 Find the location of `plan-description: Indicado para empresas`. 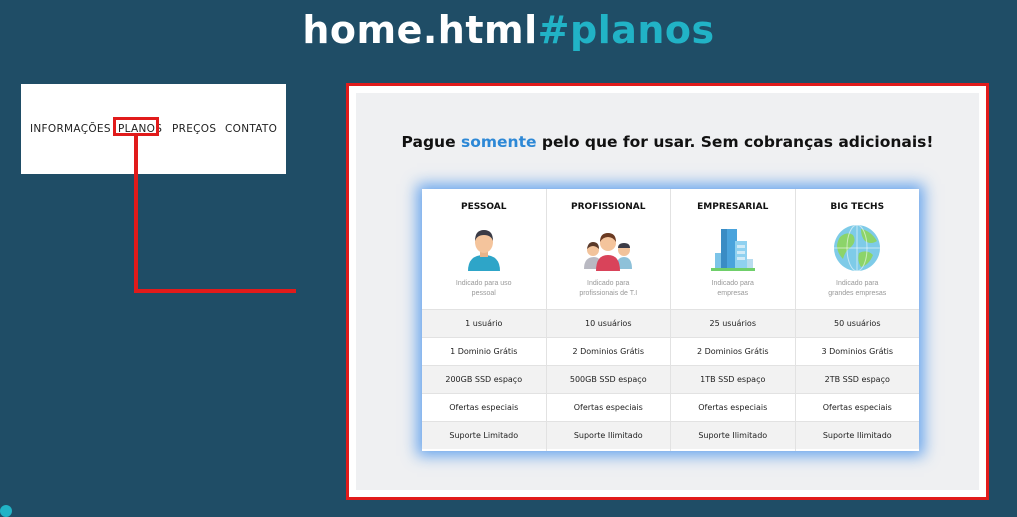

plan-description: Indicado para empresas is located at coordinates (733, 289).